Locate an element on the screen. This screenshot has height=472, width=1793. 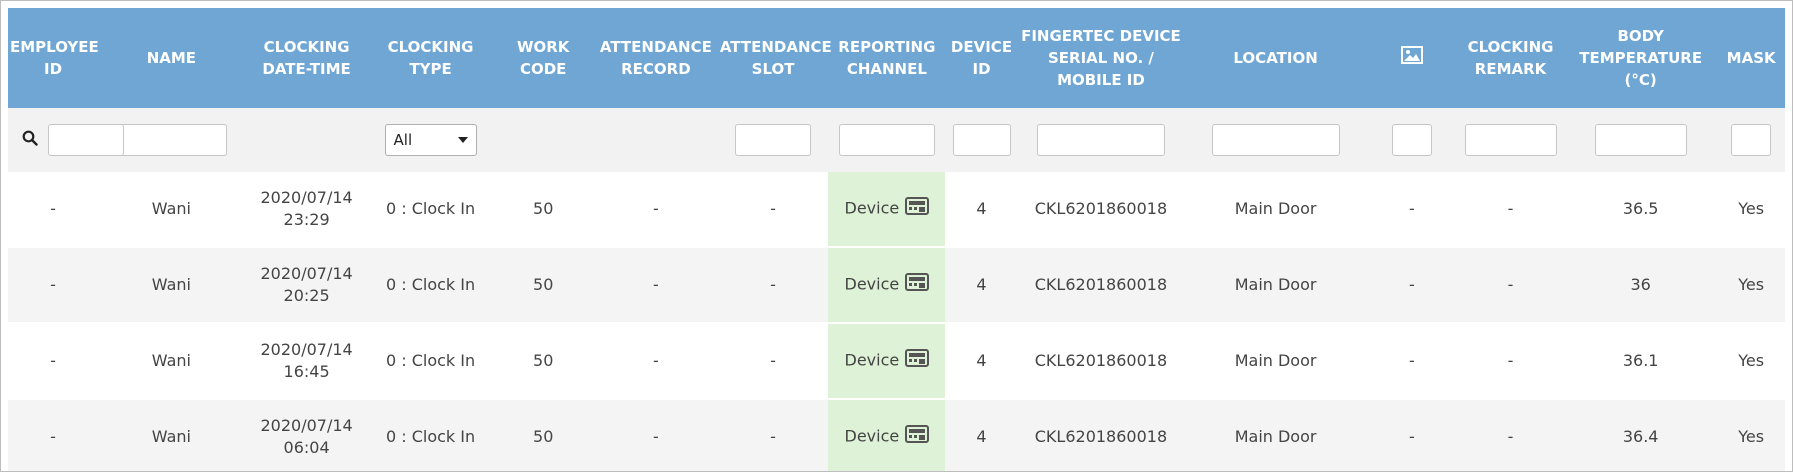
filter-serial-cell is located at coordinates (1101, 140).